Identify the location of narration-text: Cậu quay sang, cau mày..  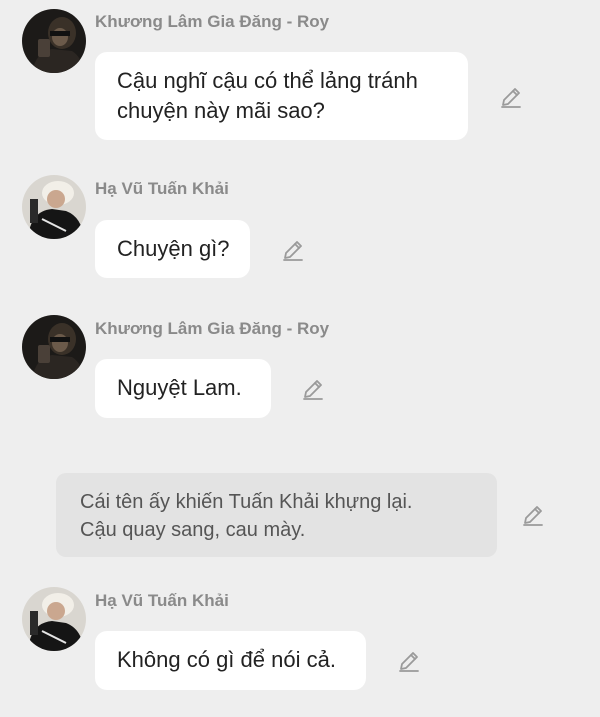
(193, 530).